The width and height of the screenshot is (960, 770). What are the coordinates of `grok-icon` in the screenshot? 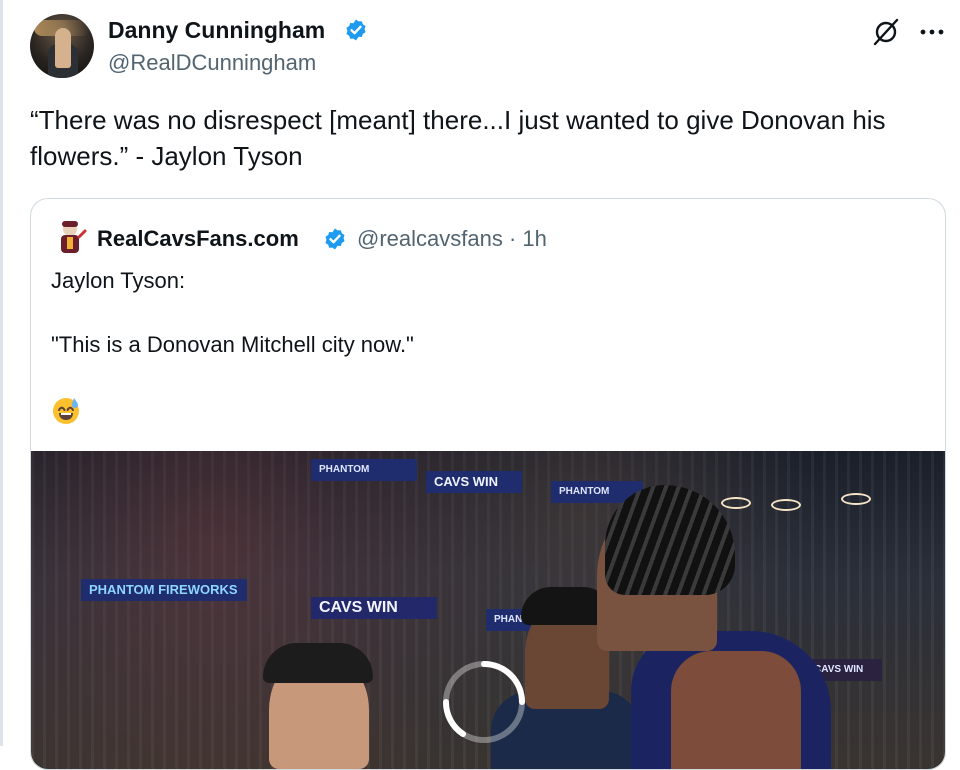 It's located at (886, 32).